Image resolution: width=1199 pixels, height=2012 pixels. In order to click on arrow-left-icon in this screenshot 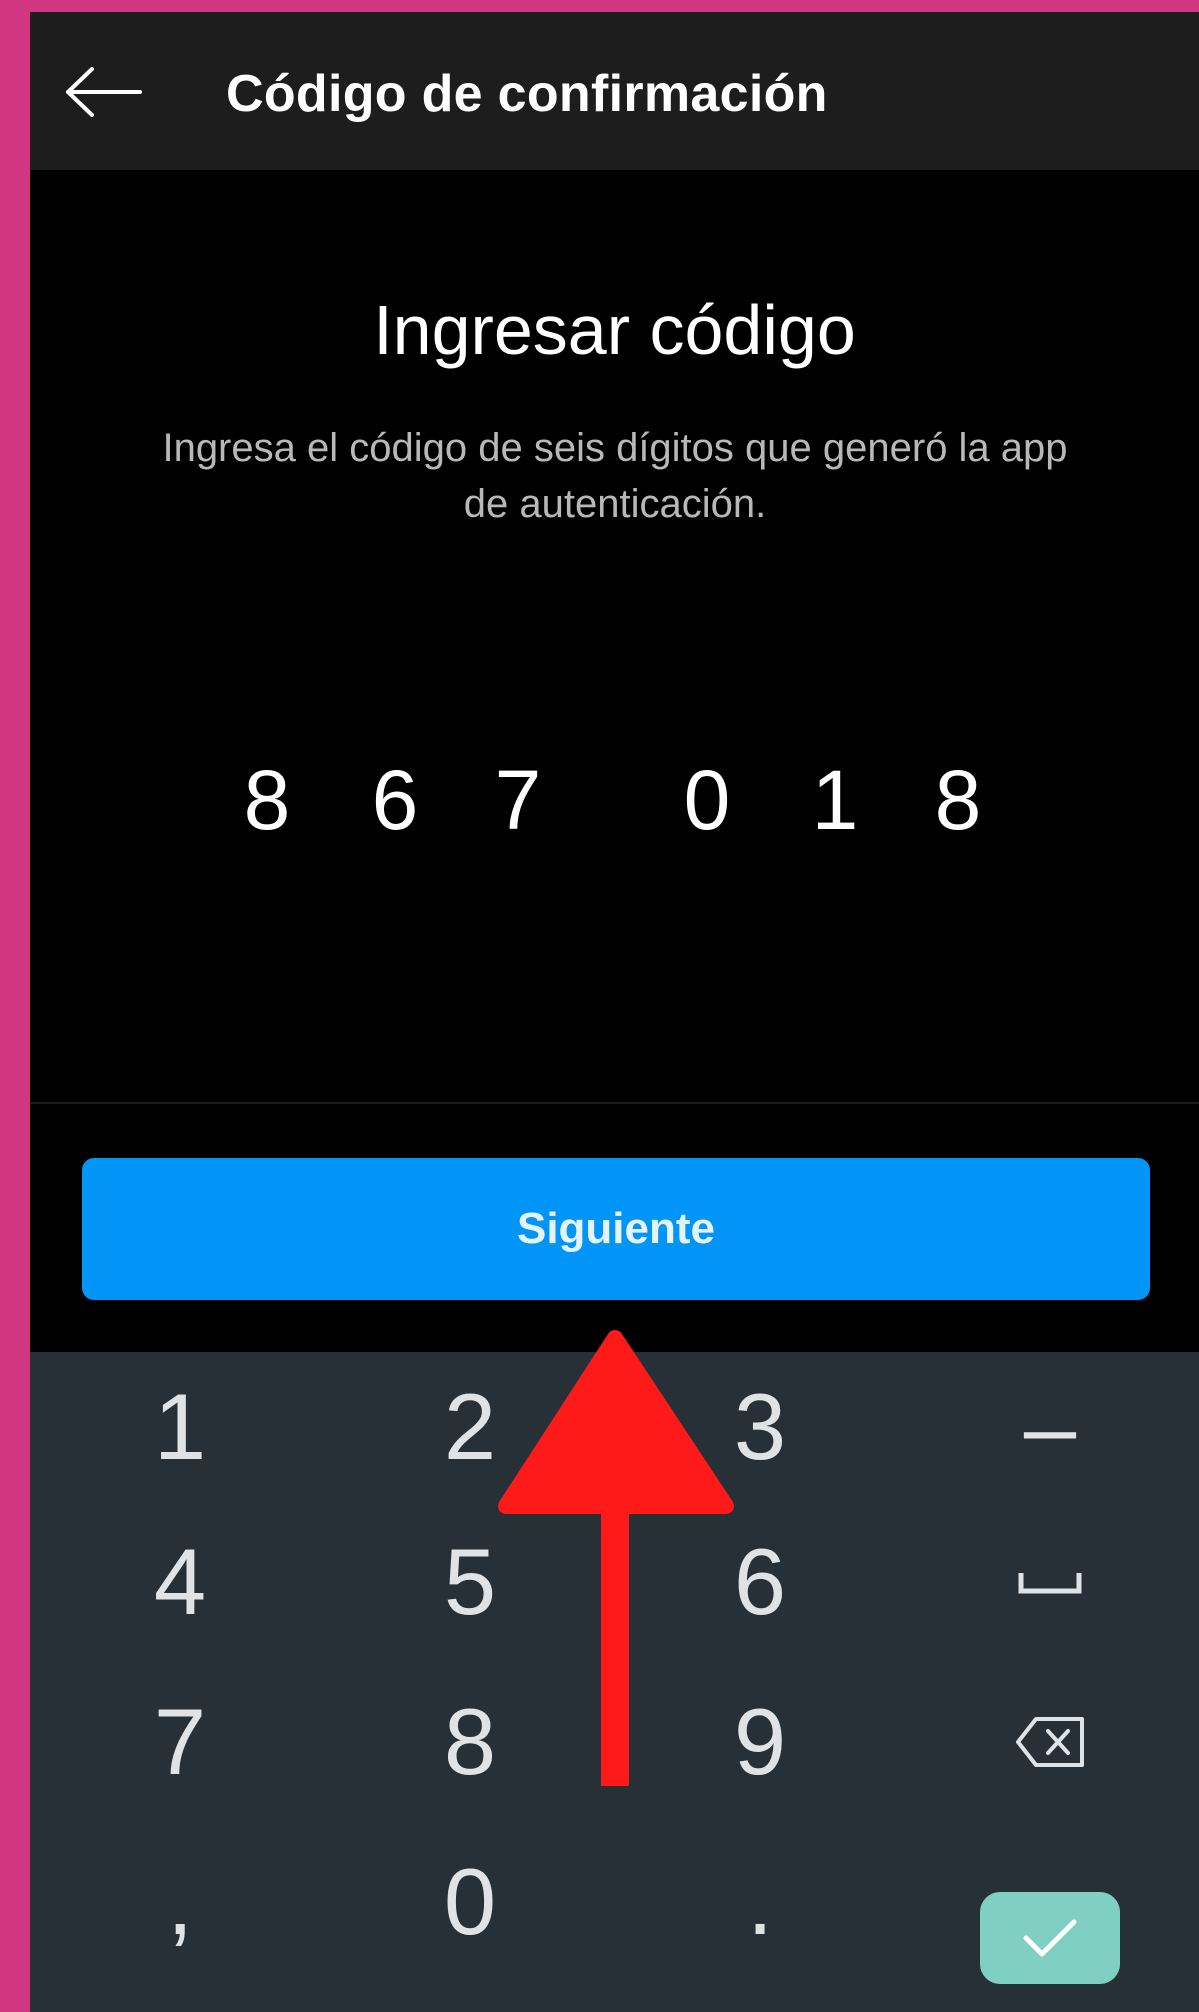, I will do `click(104, 92)`.